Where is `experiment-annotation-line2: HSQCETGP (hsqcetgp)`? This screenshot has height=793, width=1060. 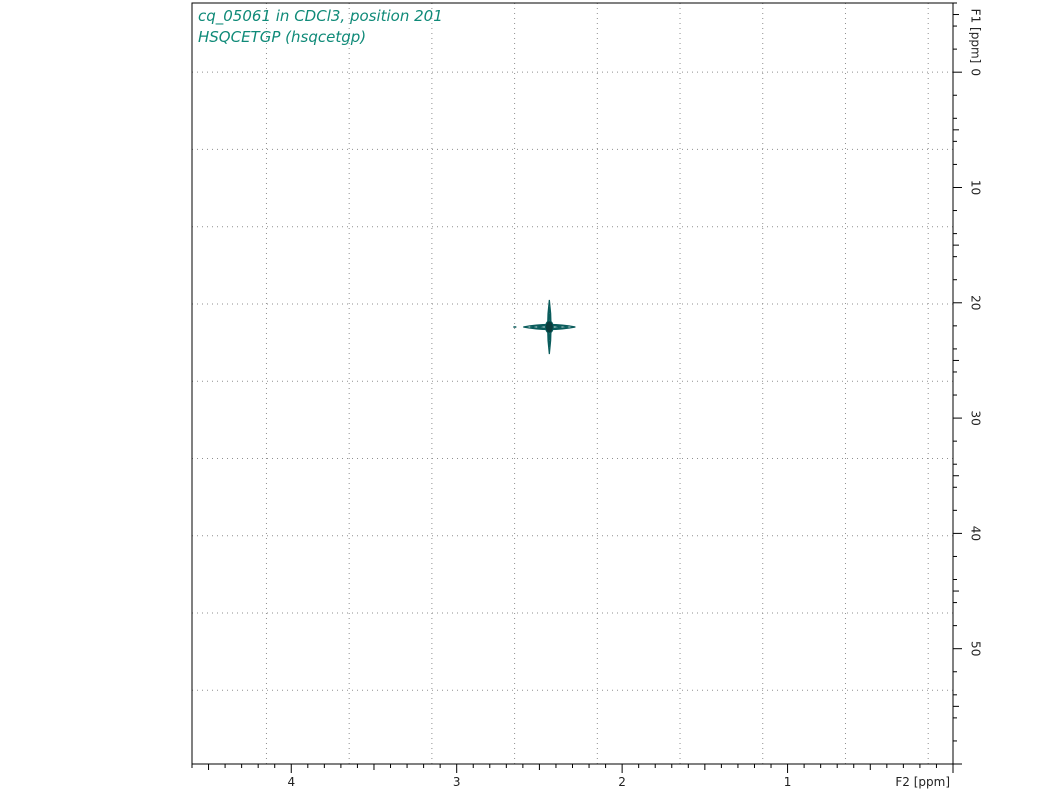 experiment-annotation-line2: HSQCETGP (hsqcetgp) is located at coordinates (282, 37).